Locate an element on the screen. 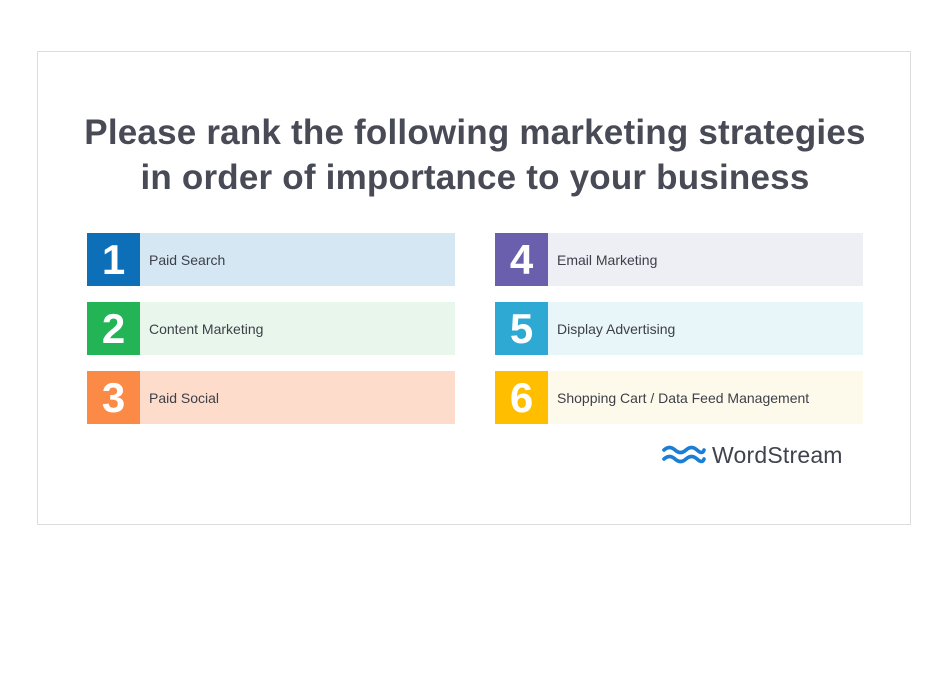 Image resolution: width=950 pixels, height=700 pixels. rank-item-label: Paid Social is located at coordinates (297, 397).